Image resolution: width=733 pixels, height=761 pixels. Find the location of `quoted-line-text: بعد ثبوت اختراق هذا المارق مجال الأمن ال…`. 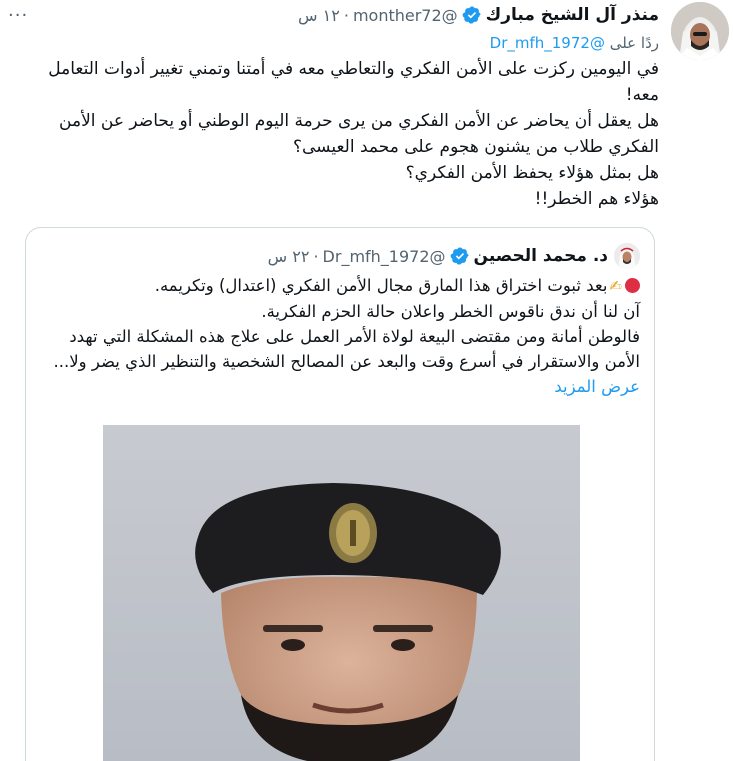

quoted-line-text: بعد ثبوت اختراق هذا المارق مجال الأمن ال… is located at coordinates (381, 285).